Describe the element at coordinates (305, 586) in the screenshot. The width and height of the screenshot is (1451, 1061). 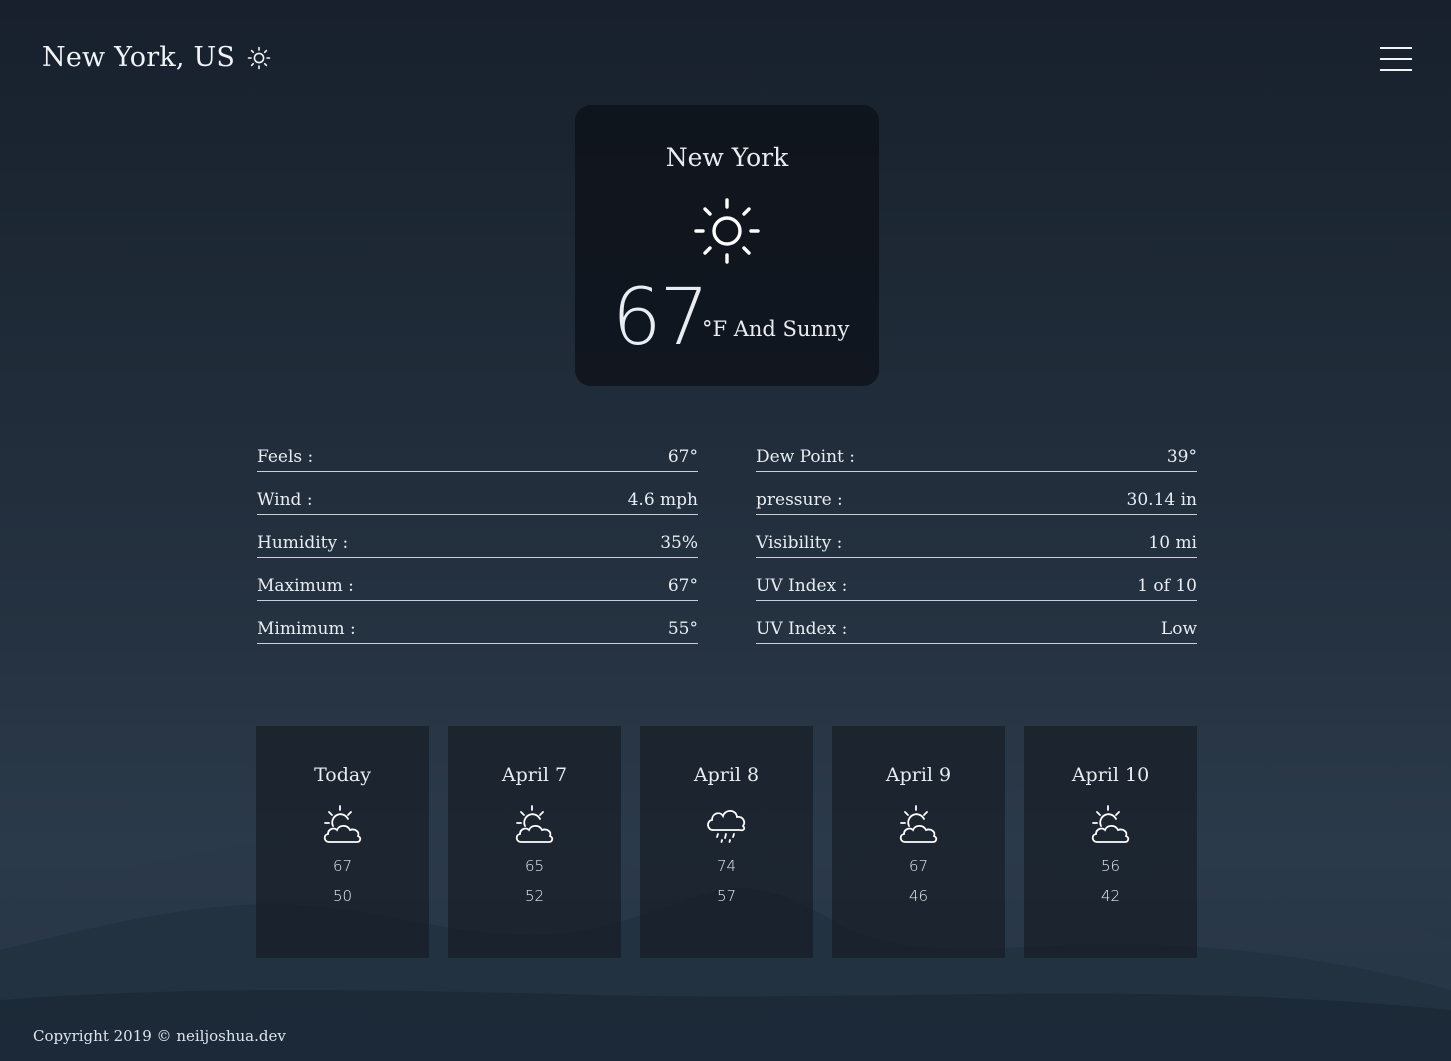
I see `detail-label: Maximum :` at that location.